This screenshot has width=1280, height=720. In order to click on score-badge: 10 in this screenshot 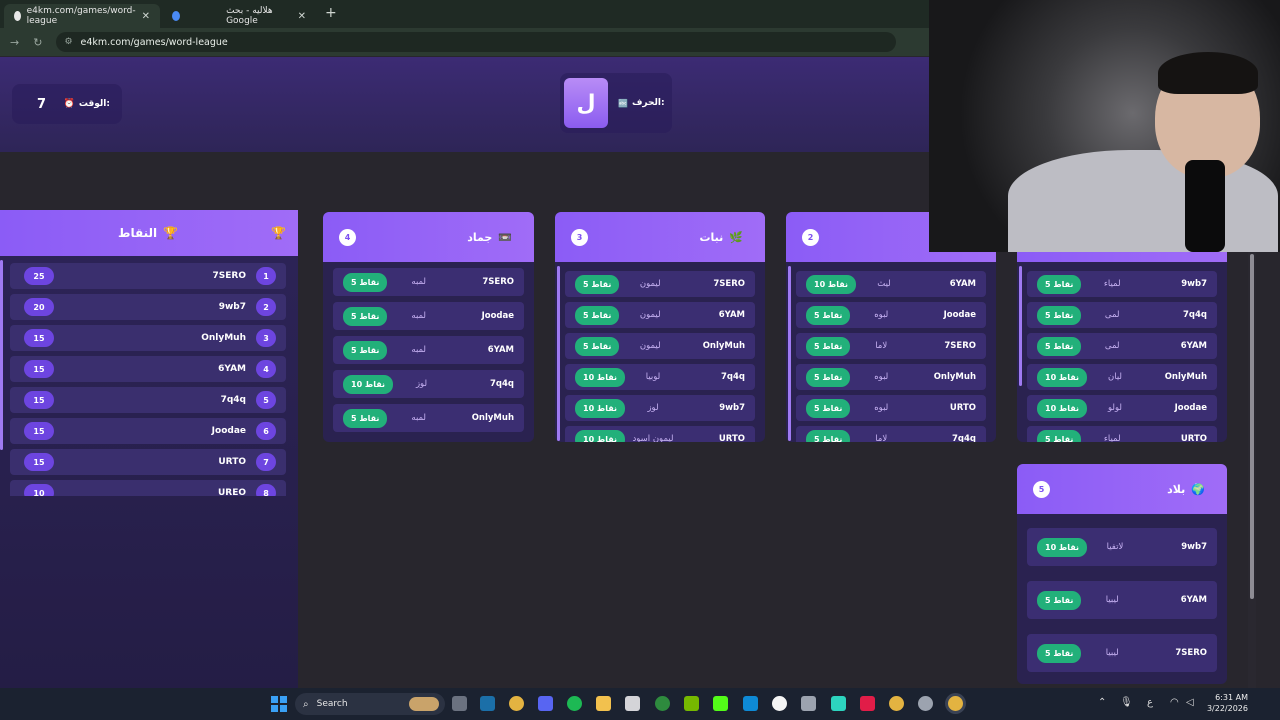, I will do `click(39, 490)`.